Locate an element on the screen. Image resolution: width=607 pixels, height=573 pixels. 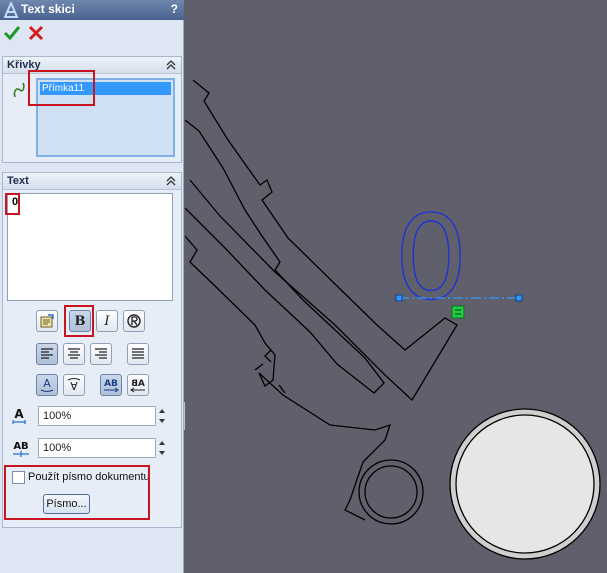
align-left-button is located at coordinates (47, 354).